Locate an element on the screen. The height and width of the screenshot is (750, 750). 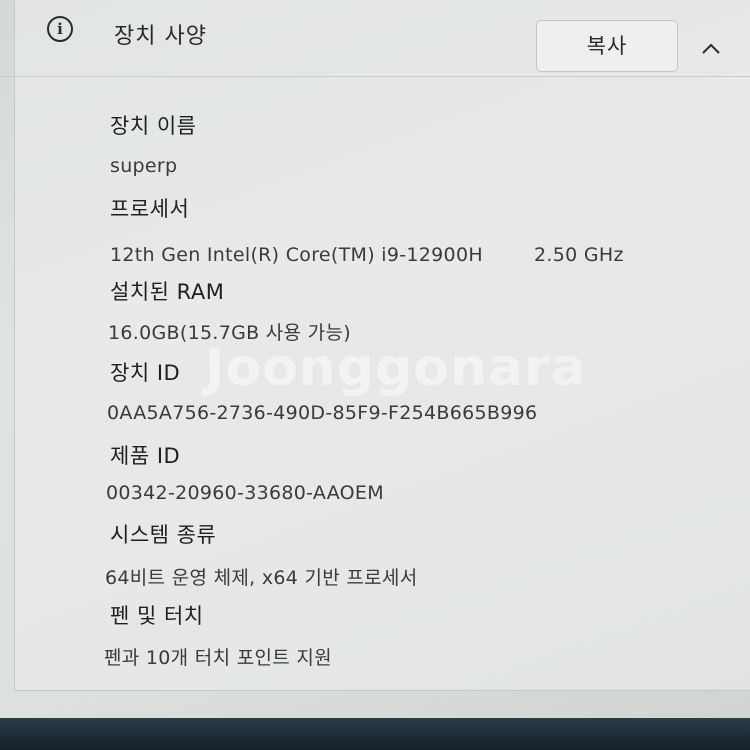
watermark: Joonggonara is located at coordinates (396, 368).